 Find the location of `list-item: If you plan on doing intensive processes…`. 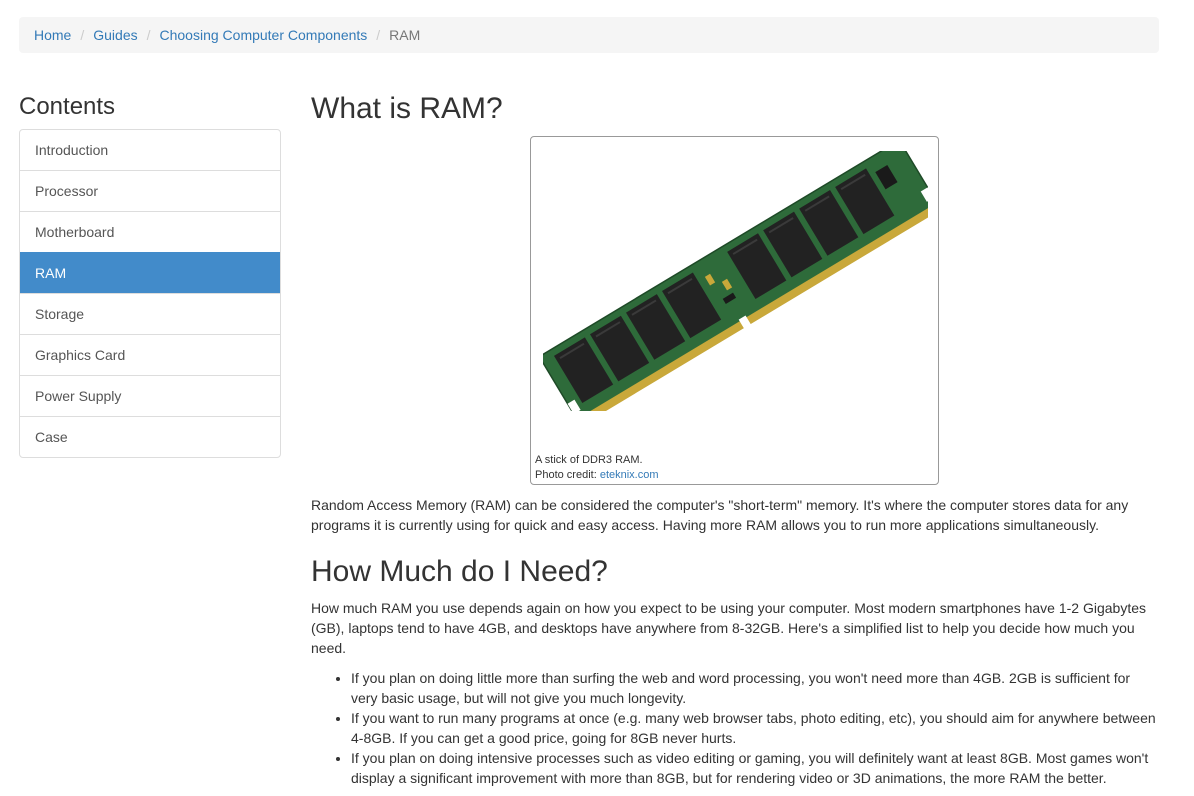

list-item: If you plan on doing intensive processes… is located at coordinates (755, 768).